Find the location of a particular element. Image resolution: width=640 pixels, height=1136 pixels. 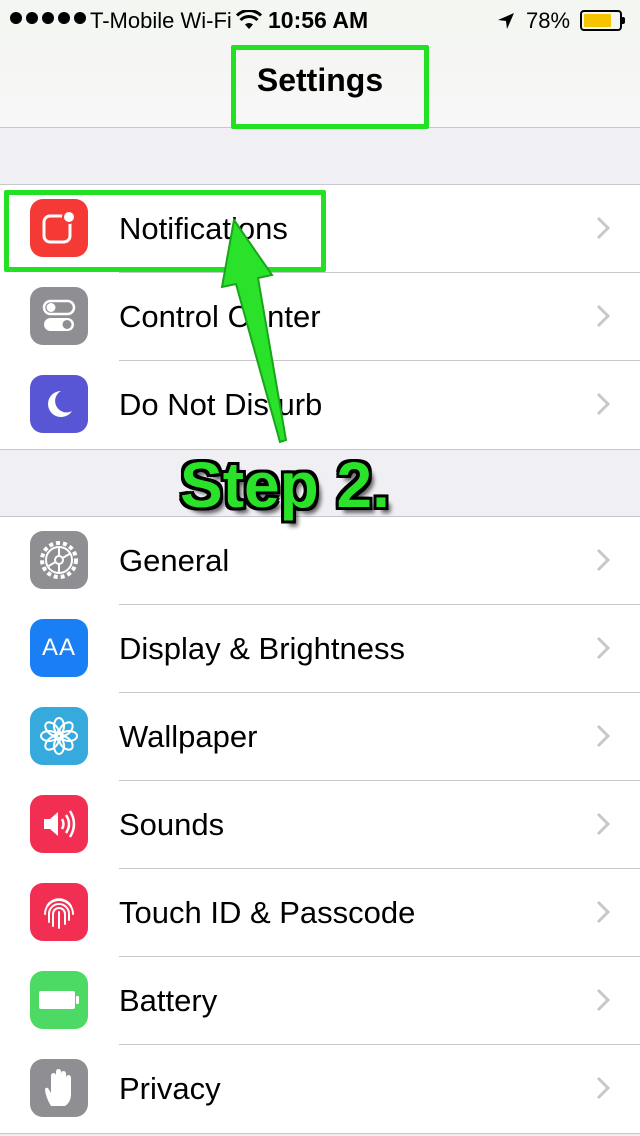

settings-row-display-brightness: AA Display & Brightness is located at coordinates (320, 649).